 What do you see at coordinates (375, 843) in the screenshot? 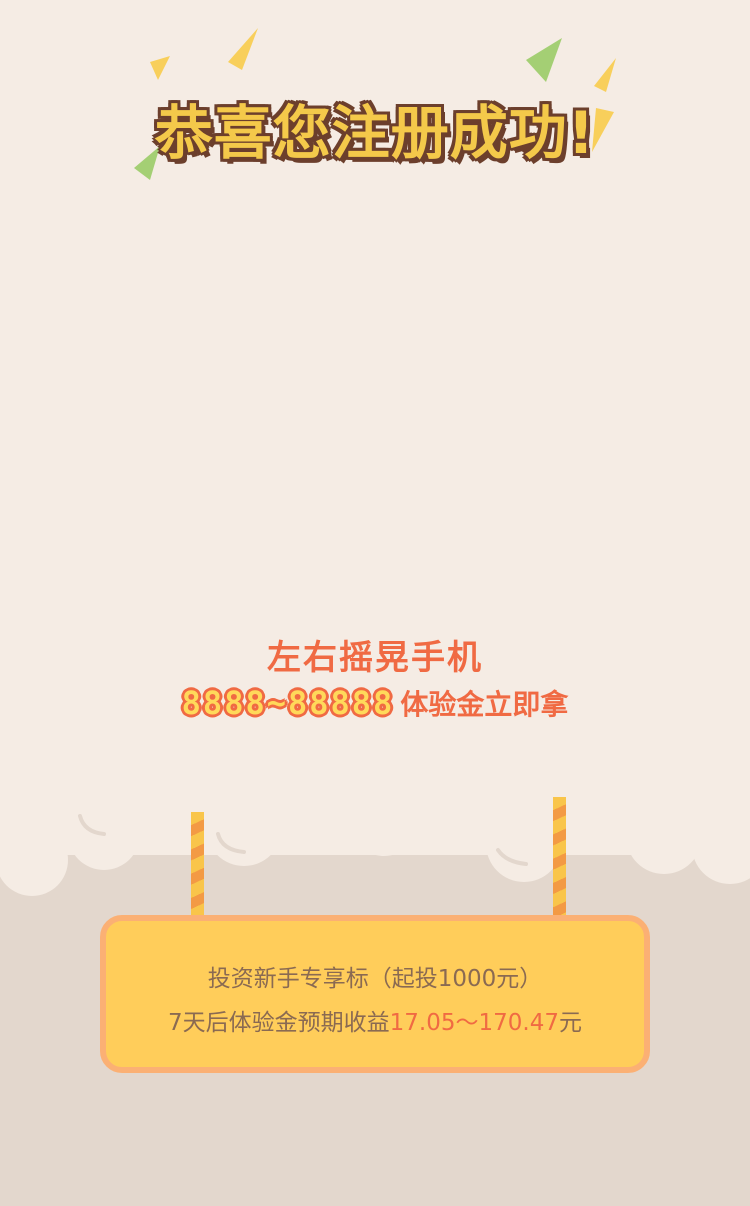
I see `cloud-band` at bounding box center [375, 843].